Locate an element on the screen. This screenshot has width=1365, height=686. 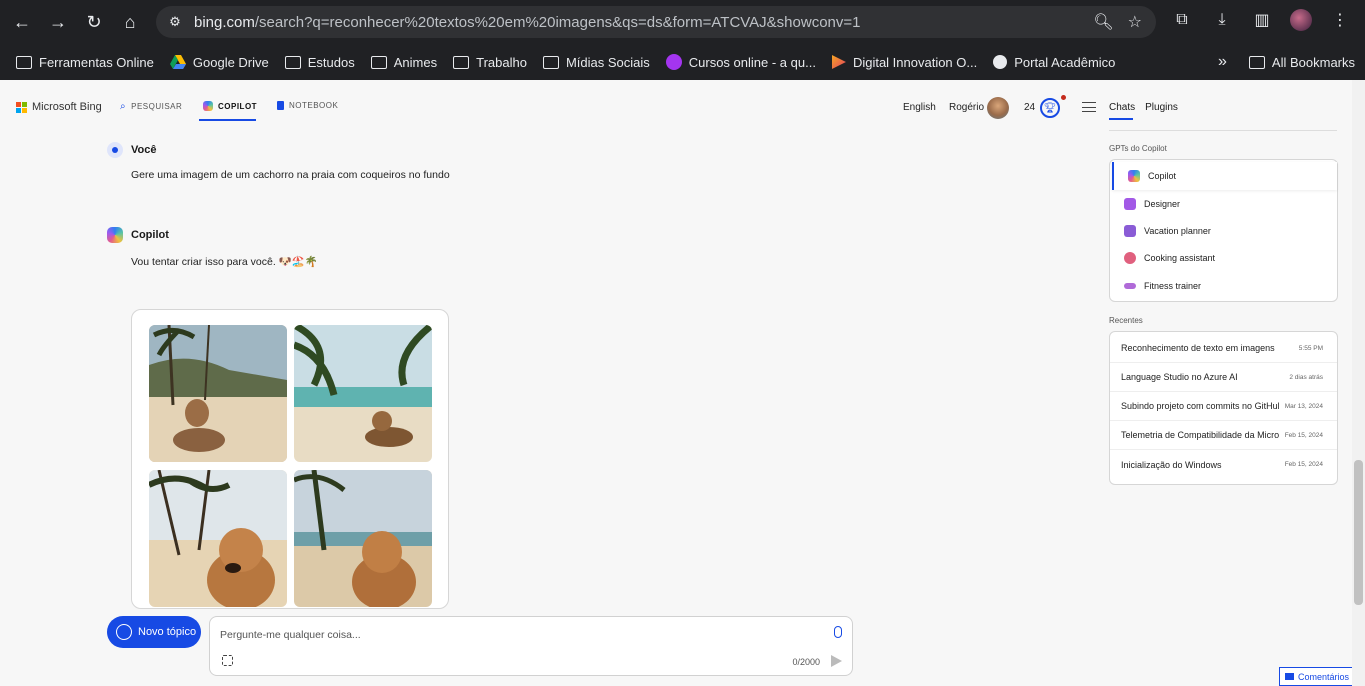
gpt-item-copilot: Copilot is located at coordinates (1224, 176).